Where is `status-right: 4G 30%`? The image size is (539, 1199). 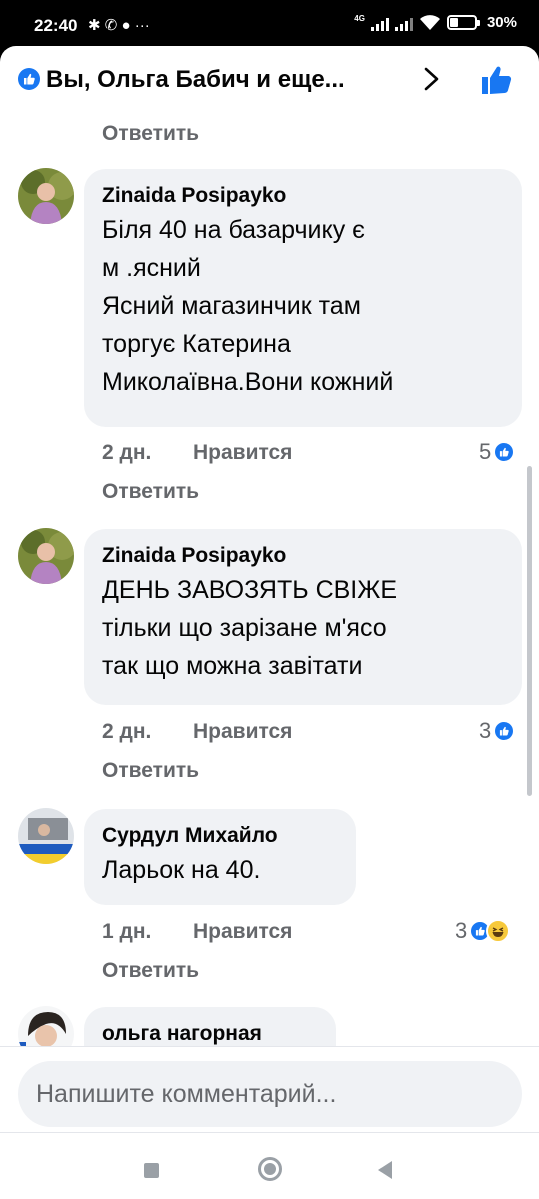
status-right: 4G 30% is located at coordinates (435, 22).